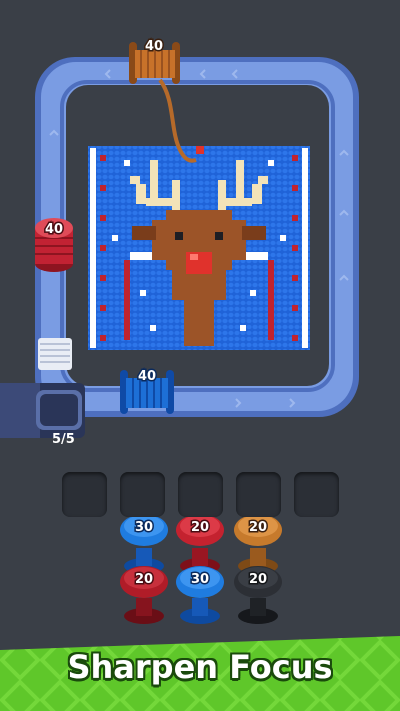  What do you see at coordinates (63, 439) in the screenshot?
I see `queue-counter: 5/5` at bounding box center [63, 439].